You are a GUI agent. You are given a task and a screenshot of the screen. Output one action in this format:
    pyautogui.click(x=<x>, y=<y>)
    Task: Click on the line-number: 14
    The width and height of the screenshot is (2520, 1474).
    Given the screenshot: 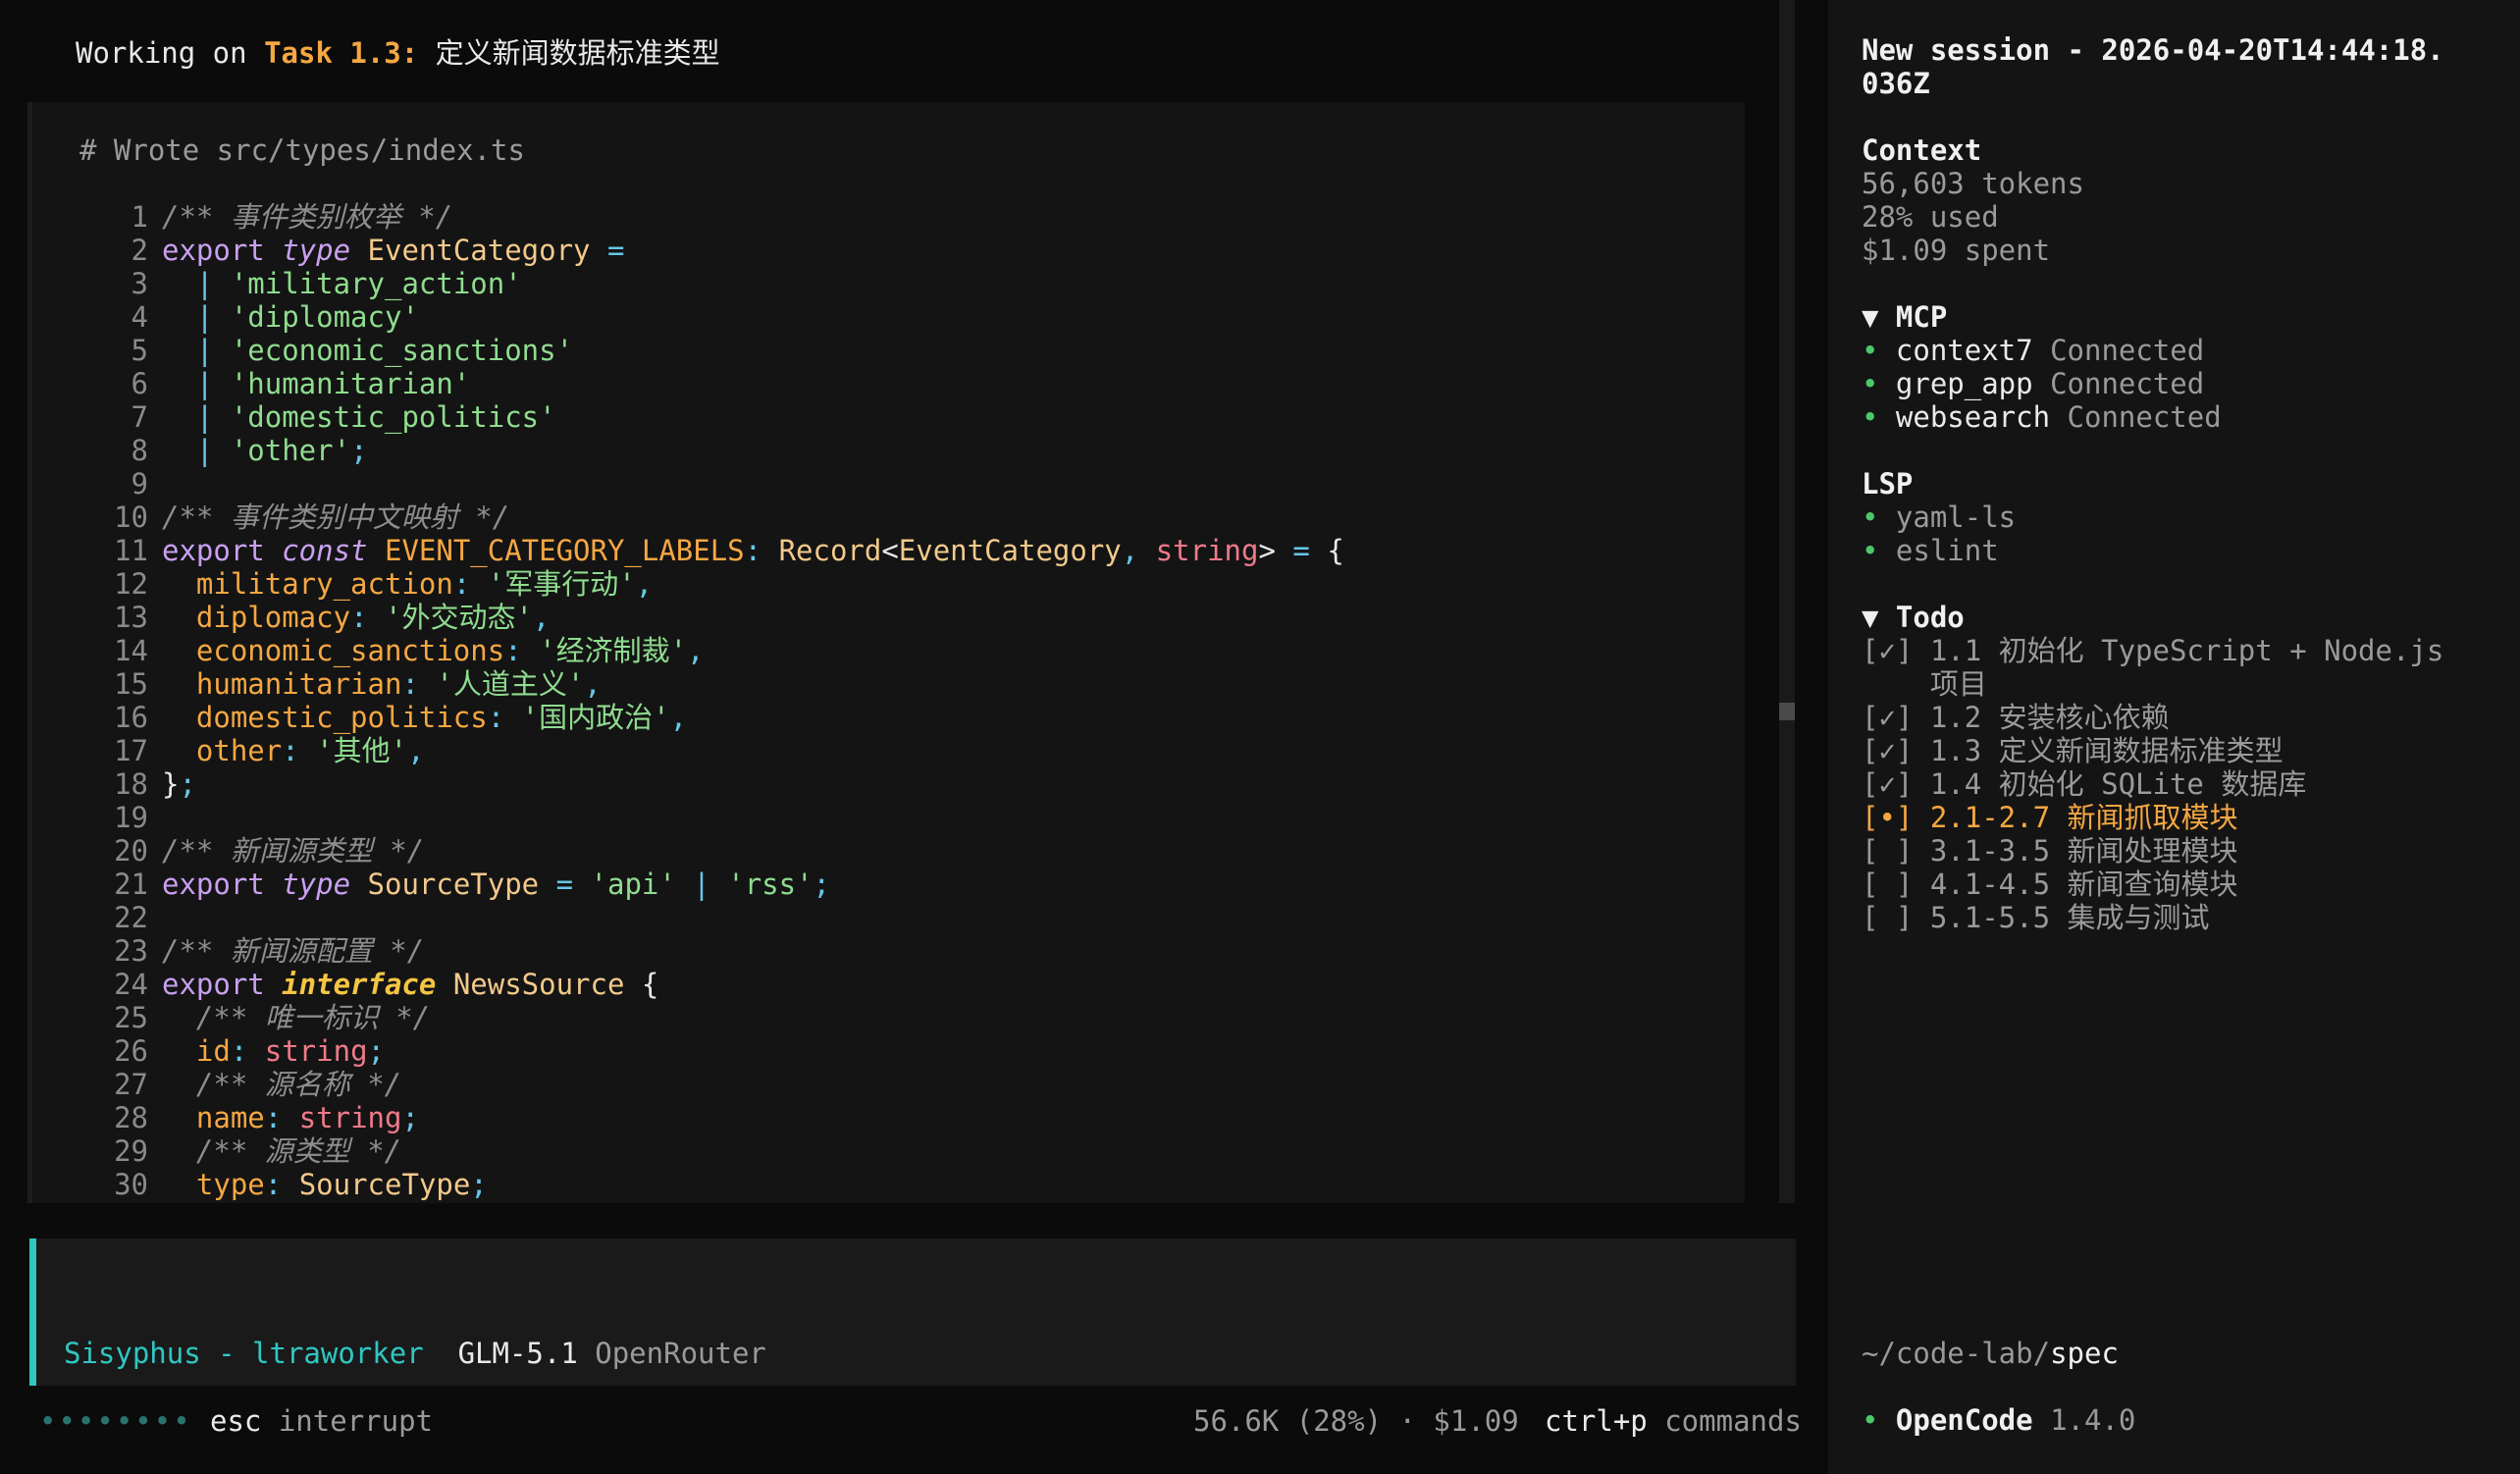 What is the action you would take?
    pyautogui.click(x=131, y=650)
    